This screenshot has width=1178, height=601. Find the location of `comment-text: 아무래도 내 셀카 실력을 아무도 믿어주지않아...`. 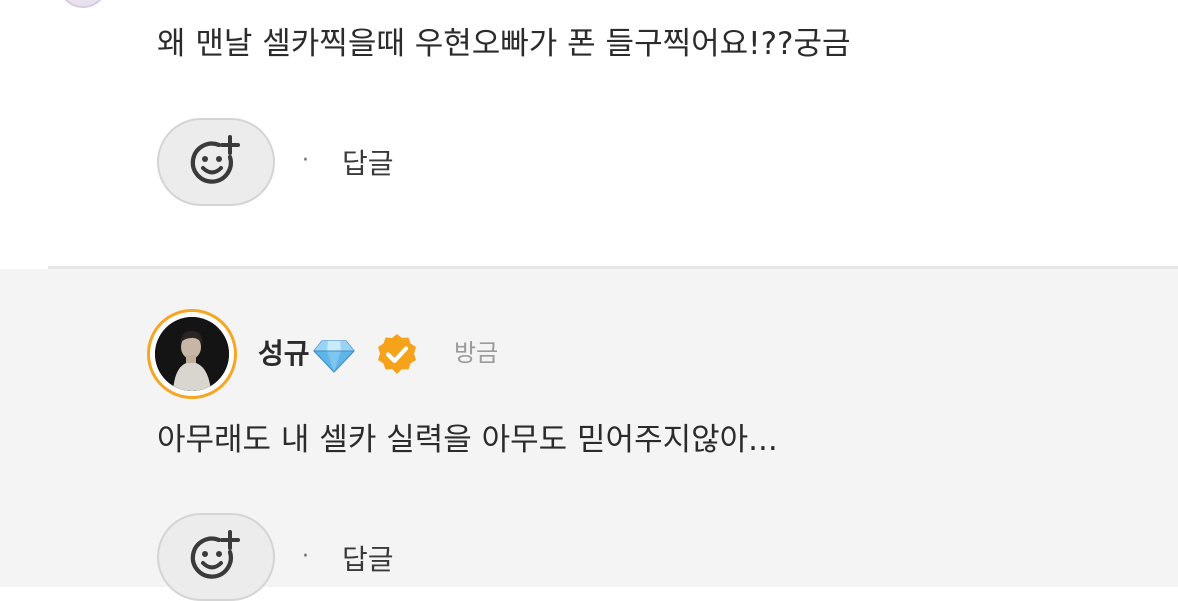

comment-text: 아무래도 내 셀카 실력을 아무도 믿어주지않아... is located at coordinates (467, 440).